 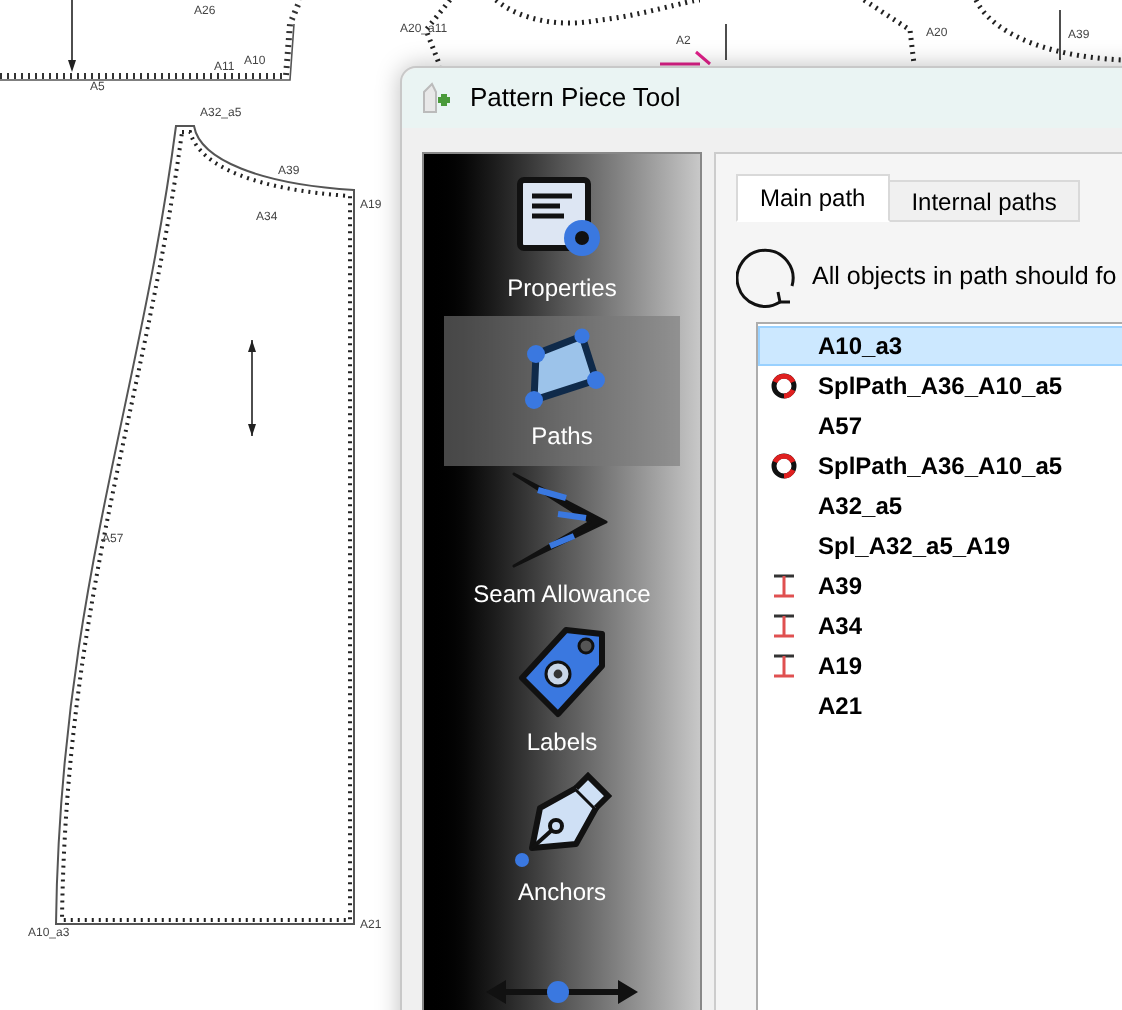 I want to click on pen-nib-icon, so click(x=562, y=820).